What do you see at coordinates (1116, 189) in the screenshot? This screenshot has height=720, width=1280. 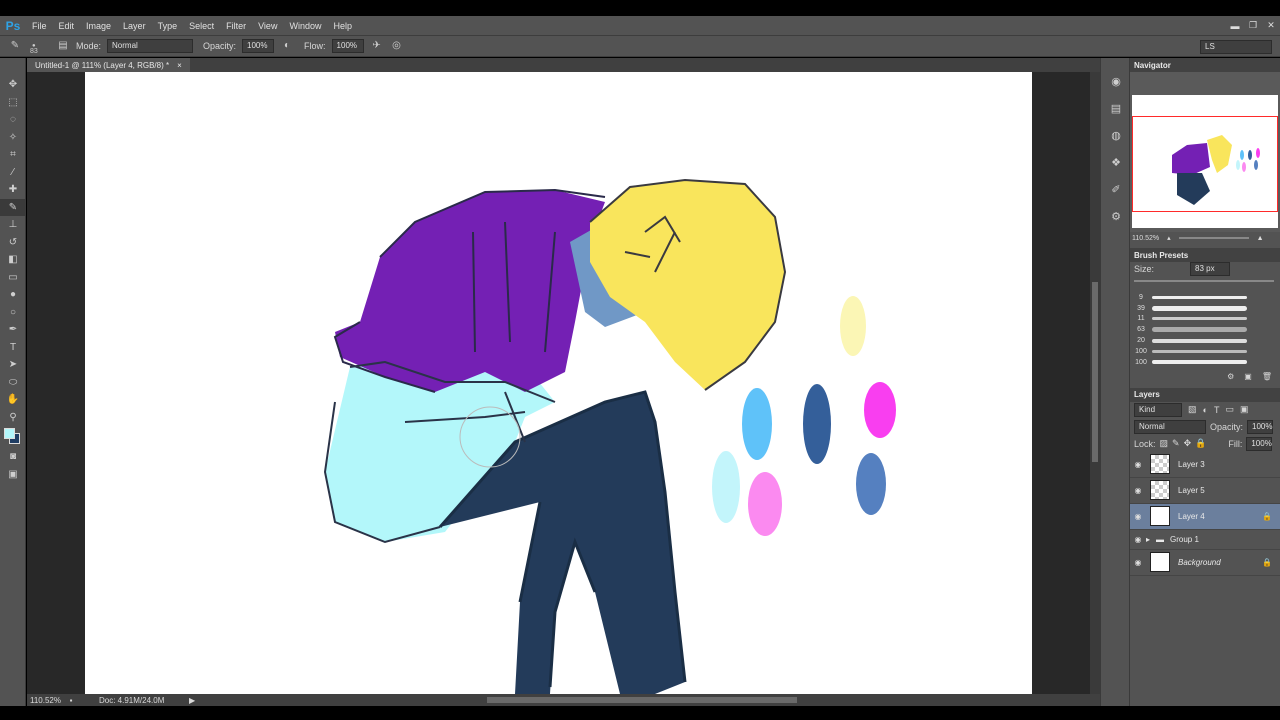 I see `brush-panel-icon: ✐` at bounding box center [1116, 189].